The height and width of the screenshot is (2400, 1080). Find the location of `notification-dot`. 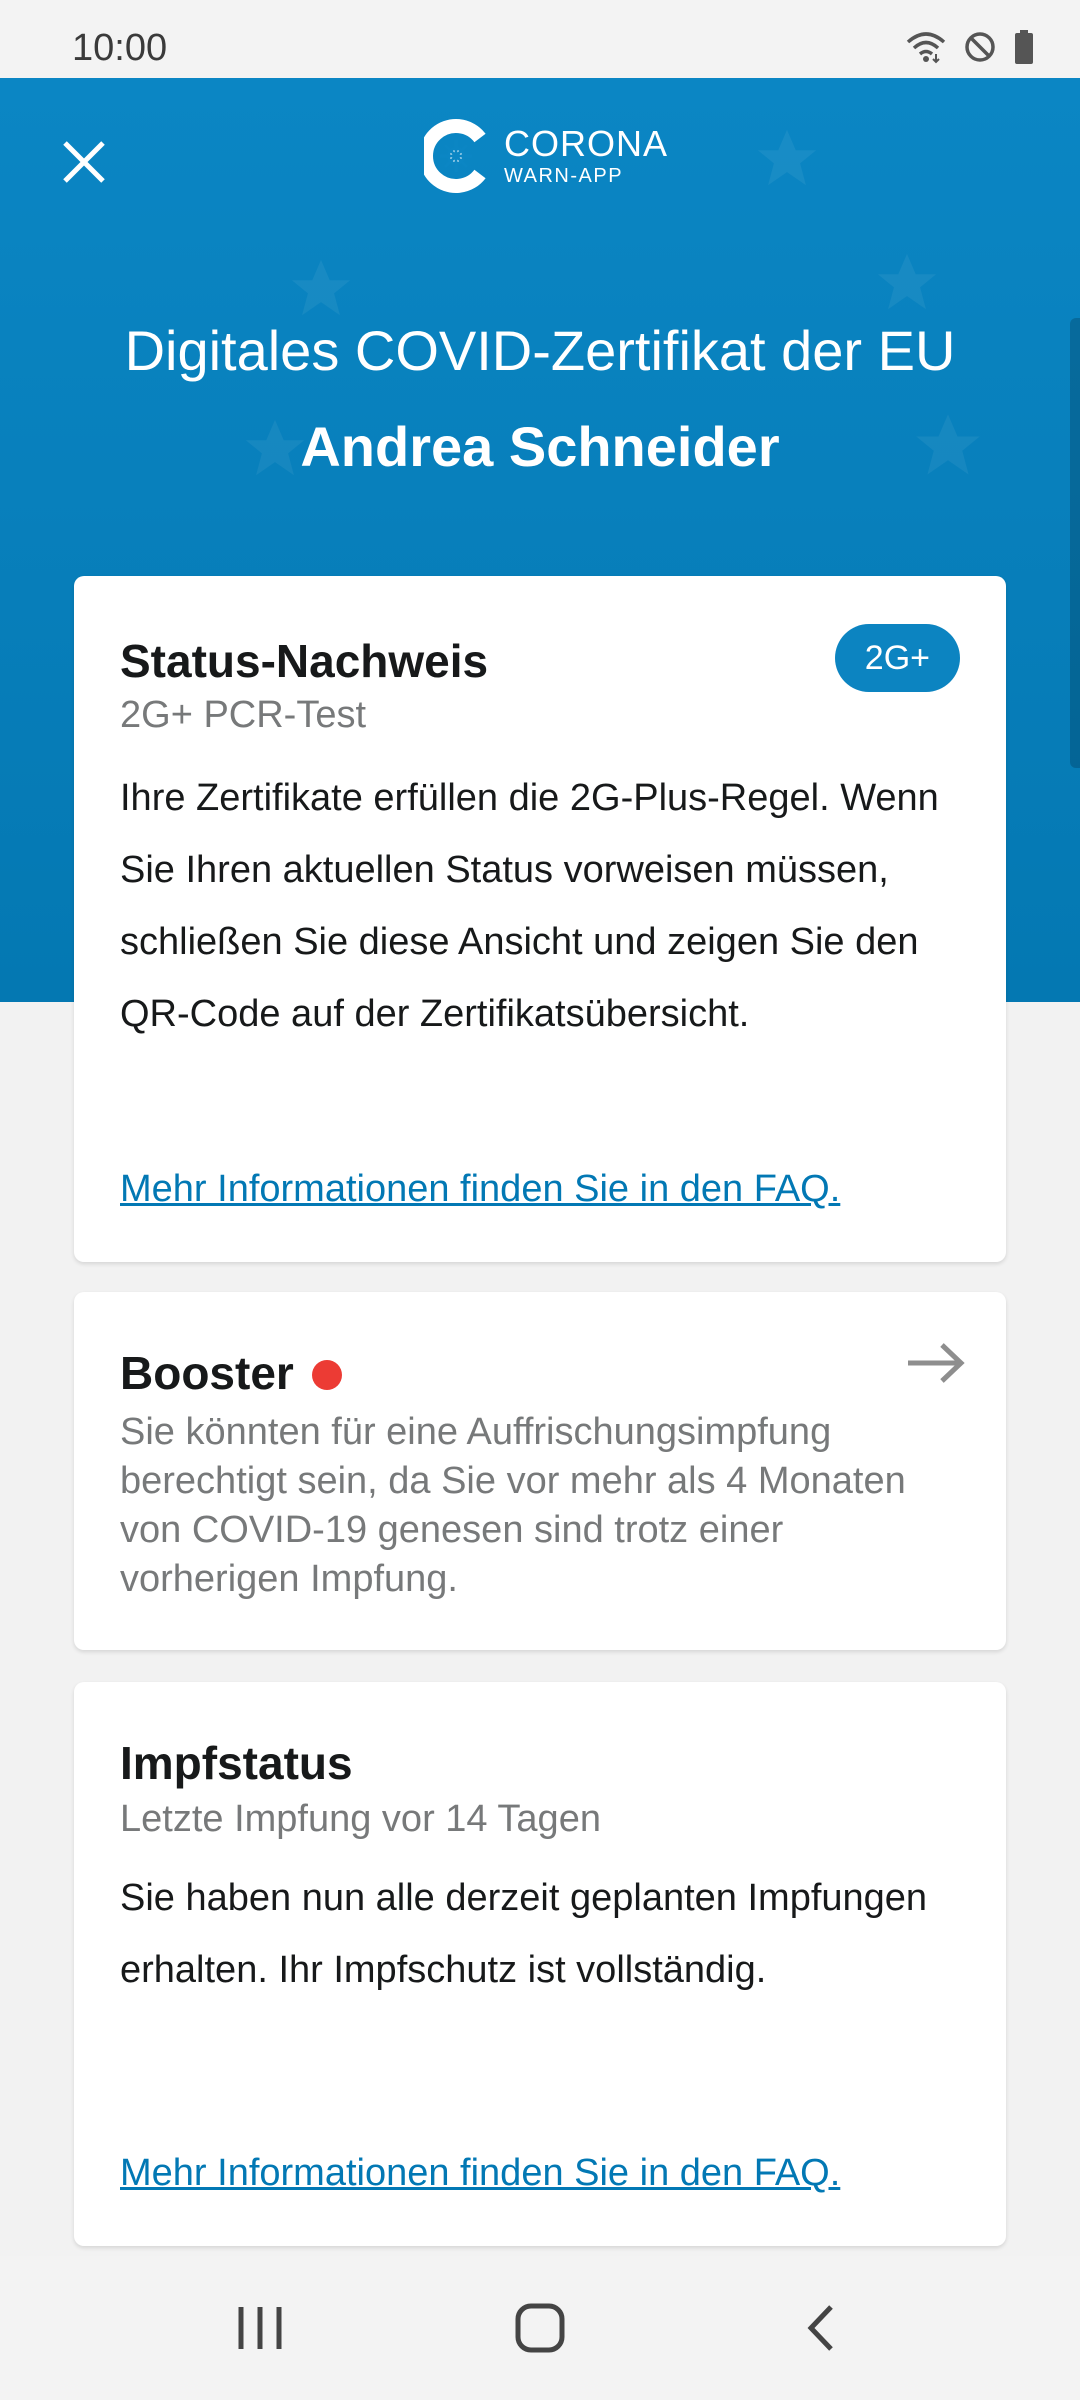

notification-dot is located at coordinates (326, 1375).